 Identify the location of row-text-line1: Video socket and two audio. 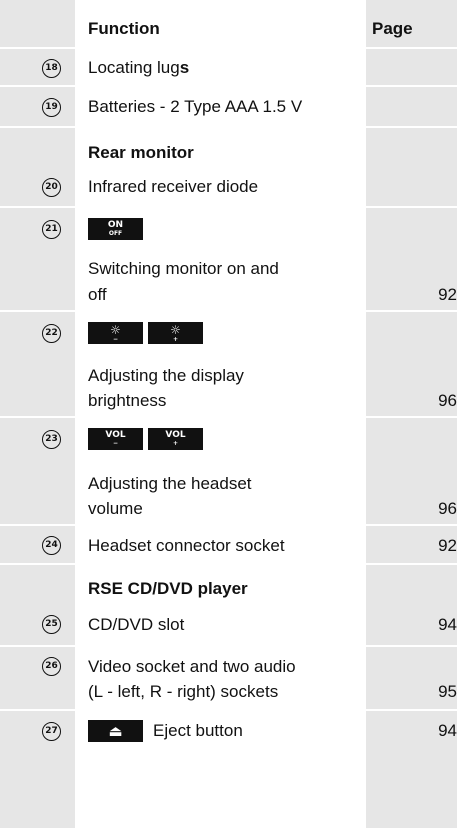
(192, 666).